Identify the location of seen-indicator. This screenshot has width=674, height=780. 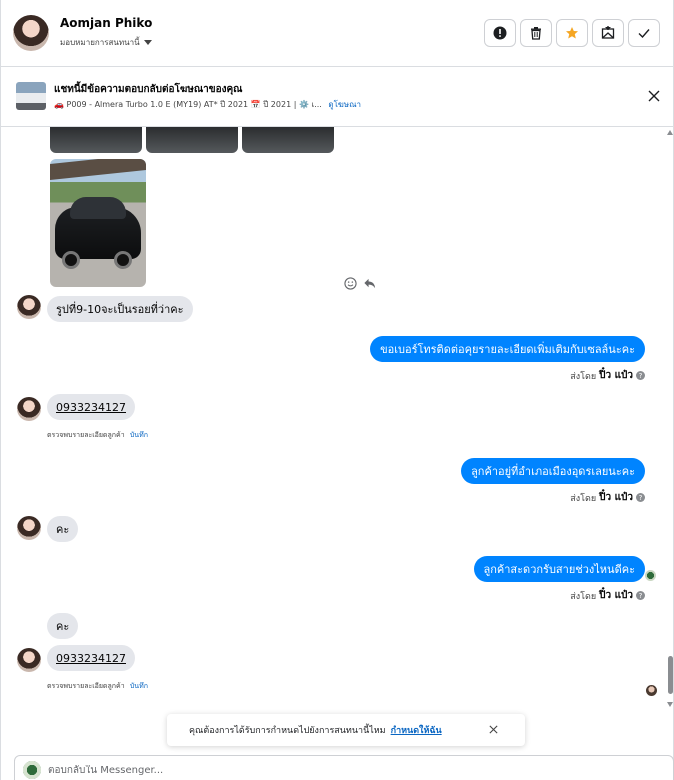
(650, 575).